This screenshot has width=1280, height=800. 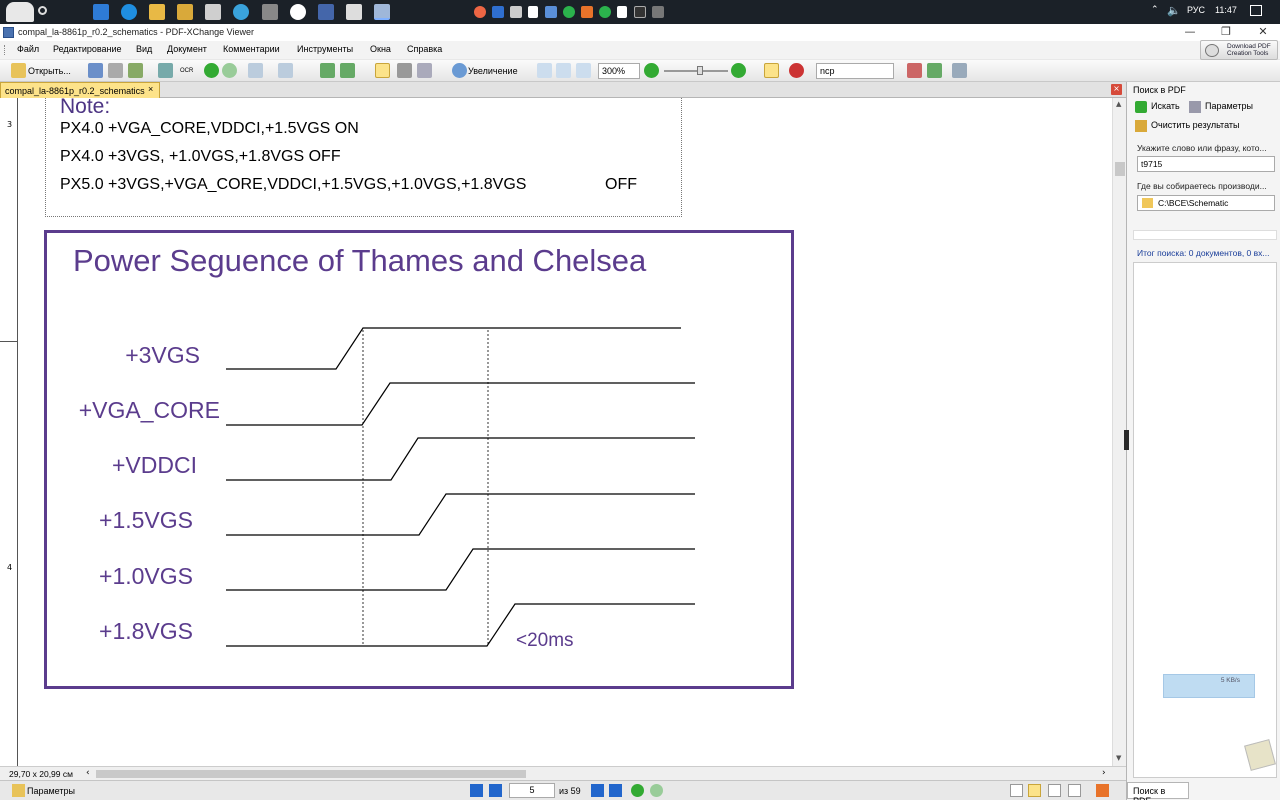 I want to click on explorer-icon, so click(x=157, y=12).